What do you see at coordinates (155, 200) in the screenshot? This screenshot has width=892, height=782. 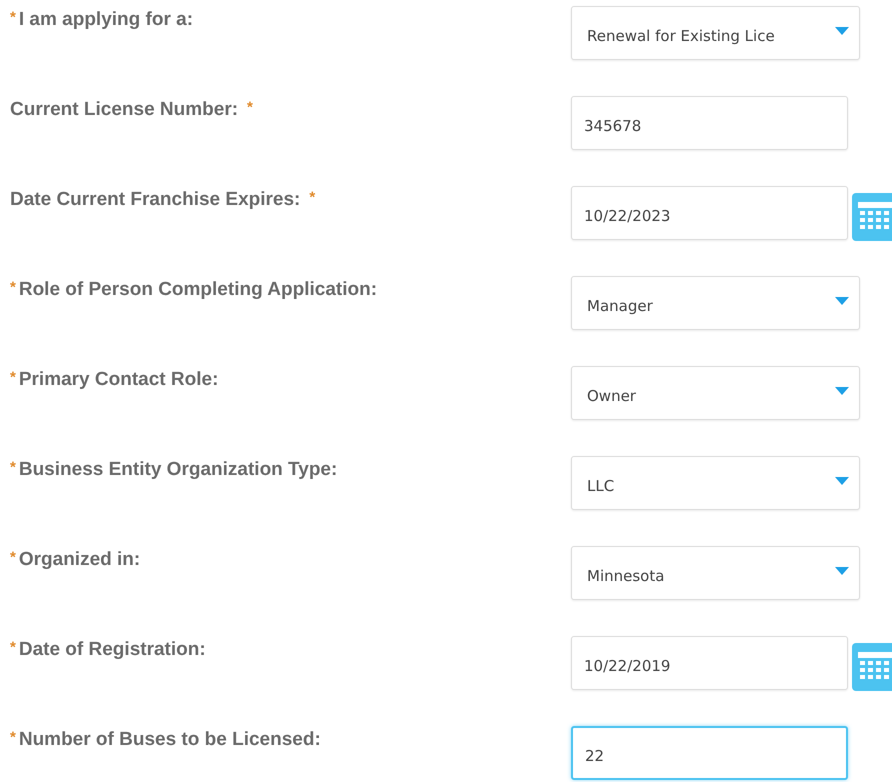 I see `field-label: Date Current Franchise Expires:` at bounding box center [155, 200].